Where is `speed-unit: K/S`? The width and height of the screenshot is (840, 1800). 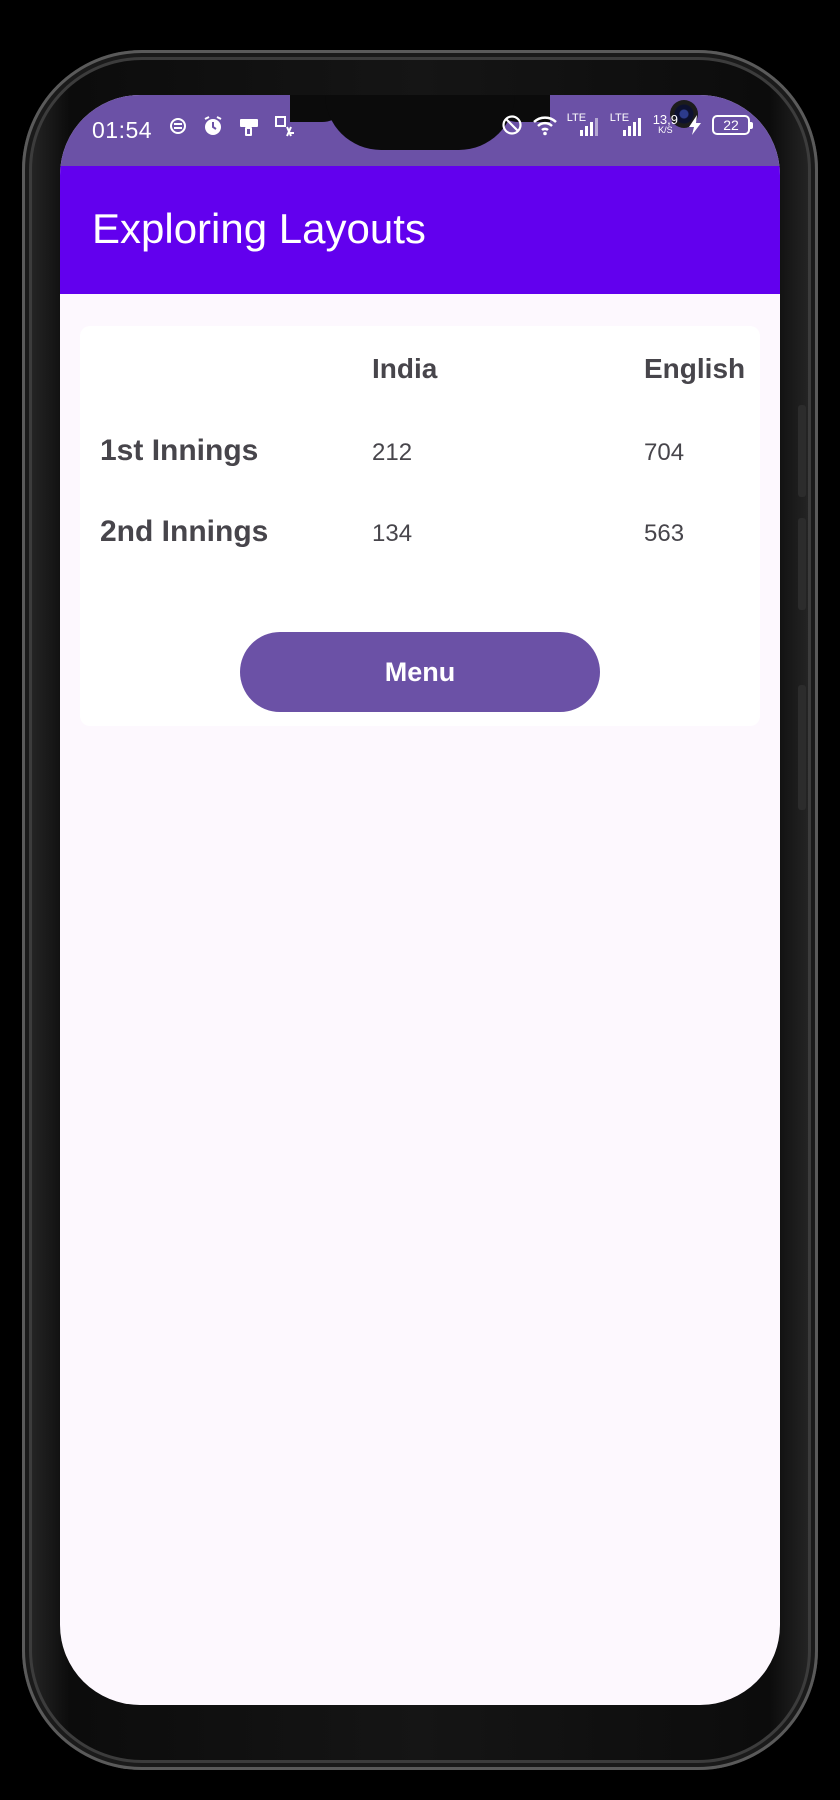
speed-unit: K/S is located at coordinates (665, 130).